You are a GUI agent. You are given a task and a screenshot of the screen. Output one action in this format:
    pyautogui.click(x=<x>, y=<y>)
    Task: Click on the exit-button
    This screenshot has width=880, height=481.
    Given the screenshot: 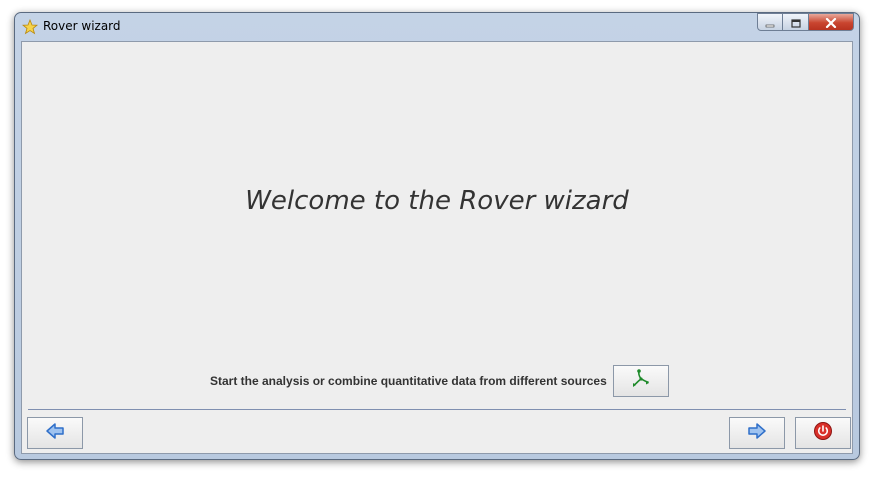 What is the action you would take?
    pyautogui.click(x=823, y=433)
    